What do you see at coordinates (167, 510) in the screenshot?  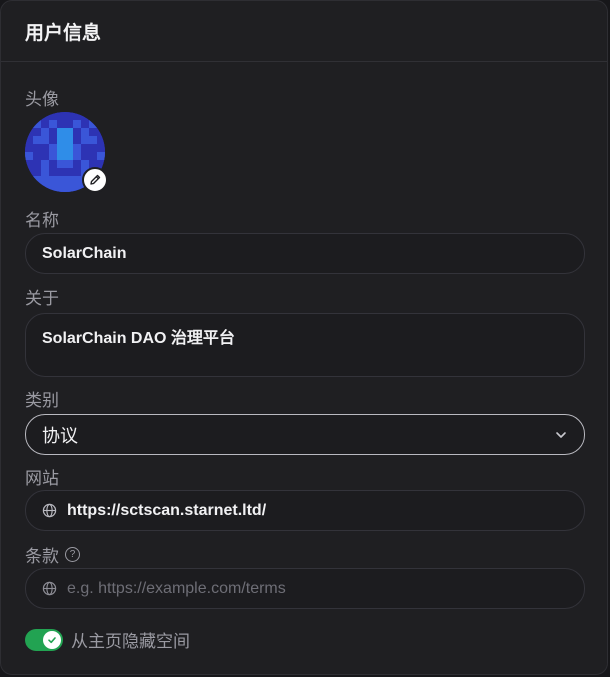 I see `website-value: https://sctscan.starnet.ltd/` at bounding box center [167, 510].